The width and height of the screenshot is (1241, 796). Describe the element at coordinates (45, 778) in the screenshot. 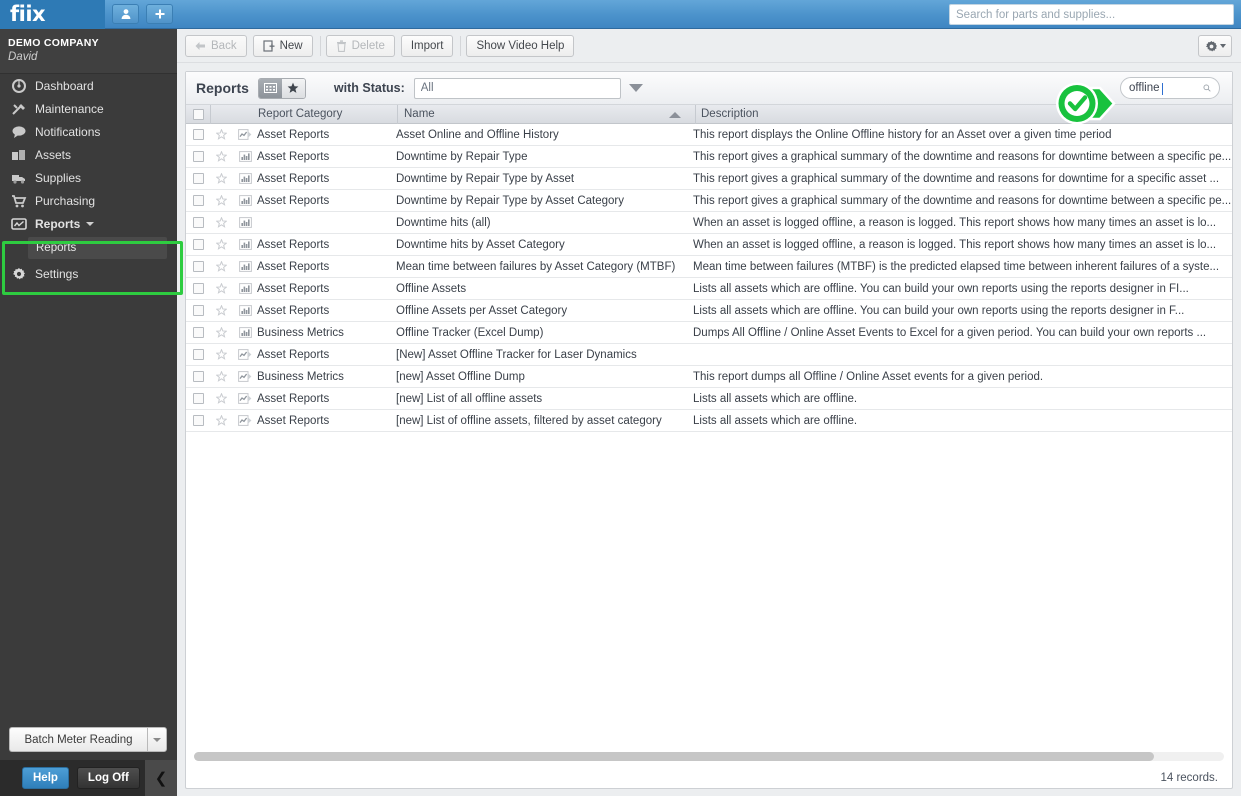

I see `help-button: Help` at that location.